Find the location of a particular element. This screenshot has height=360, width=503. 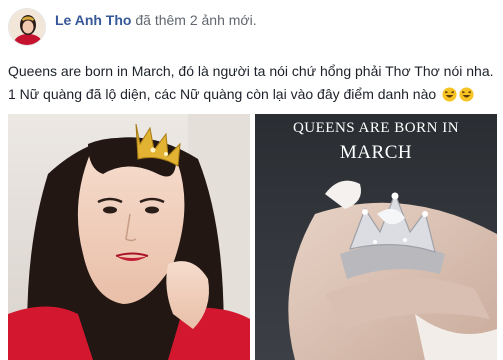

photo-caption-line-1: QUEENS ARE BORN IN is located at coordinates (376, 128).